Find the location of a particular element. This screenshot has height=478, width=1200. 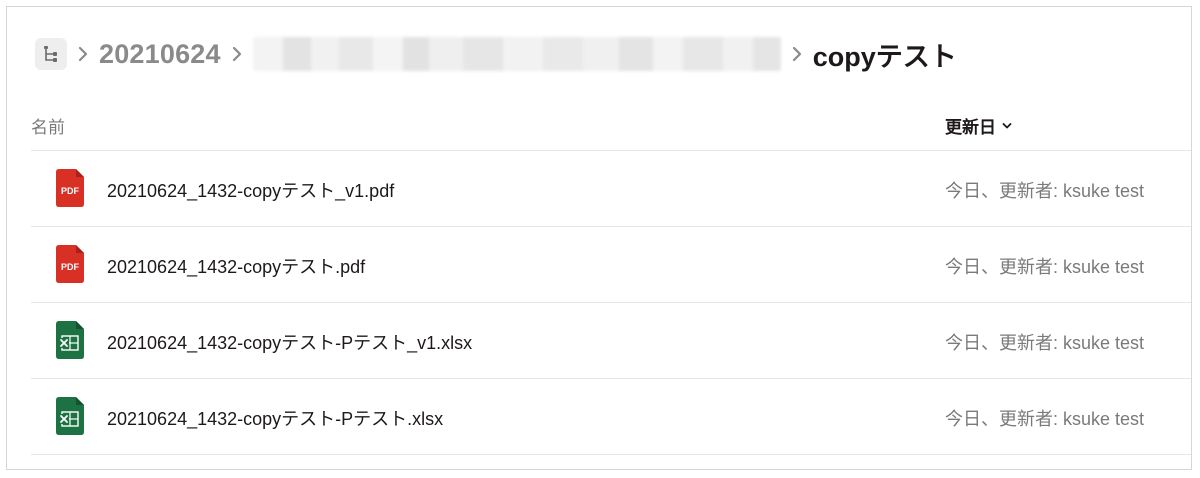

breadcrumb-folder-link: 20210624 is located at coordinates (160, 54).